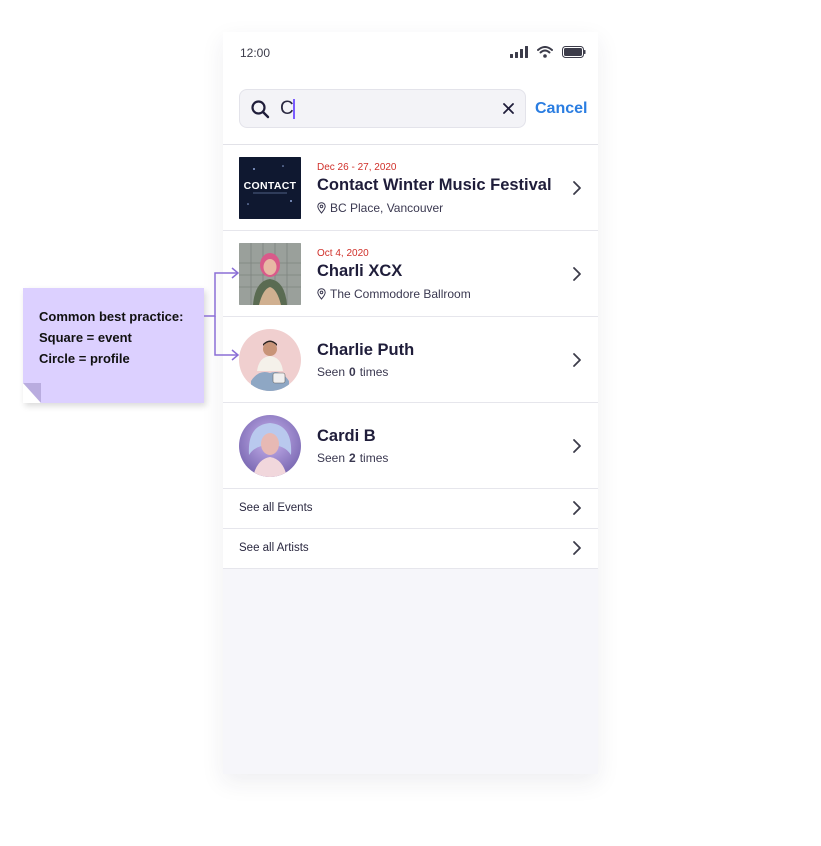  I want to click on wifi-icon, so click(545, 52).